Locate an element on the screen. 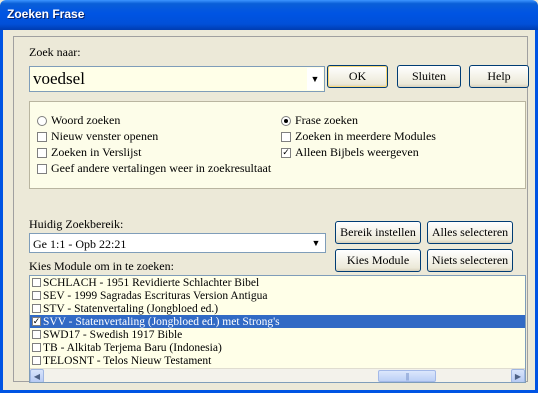 The width and height of the screenshot is (538, 393). search-input: voedsel ▼ is located at coordinates (177, 79).